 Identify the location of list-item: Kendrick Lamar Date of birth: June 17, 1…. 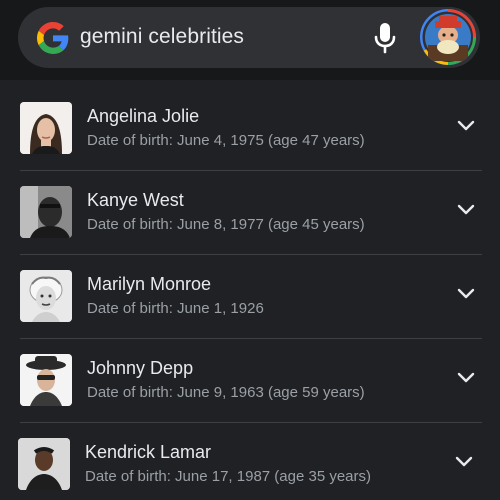
(249, 461).